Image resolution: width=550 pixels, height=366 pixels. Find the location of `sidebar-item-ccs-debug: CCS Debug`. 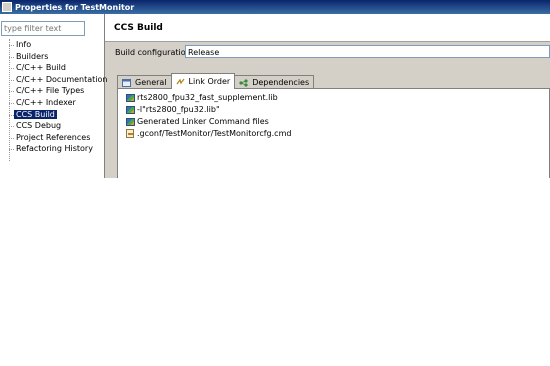

sidebar-item-ccs-debug: CCS Debug is located at coordinates (56, 126).